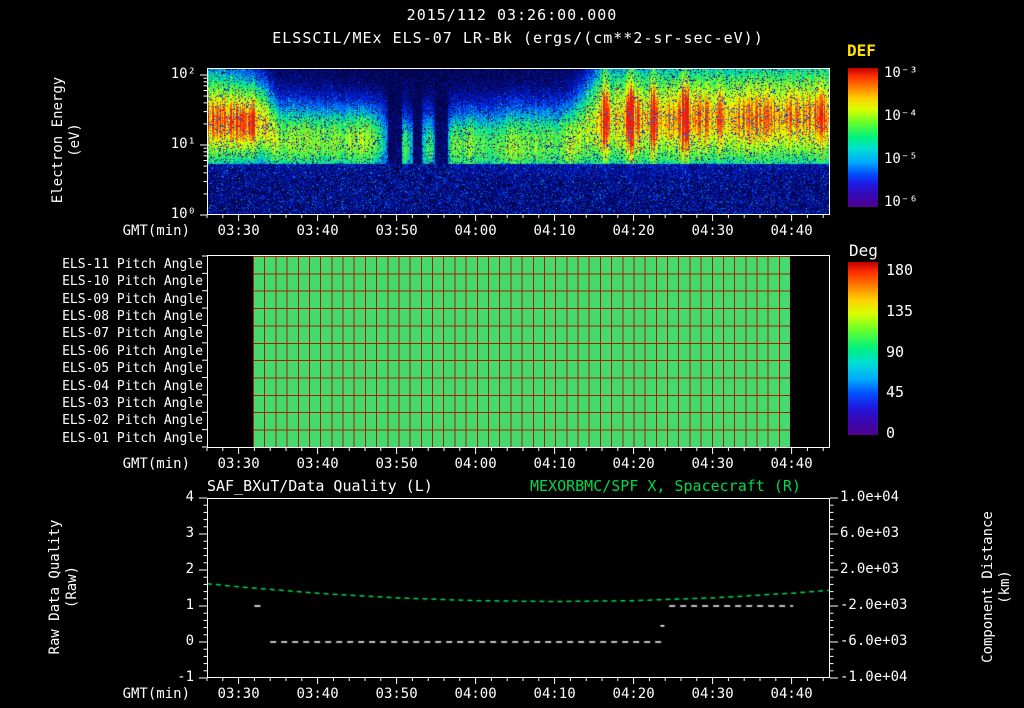 The image size is (1024, 708). Describe the element at coordinates (132, 282) in the screenshot. I see `pitch-row-label: ELS-10 Pitch Angle` at that location.